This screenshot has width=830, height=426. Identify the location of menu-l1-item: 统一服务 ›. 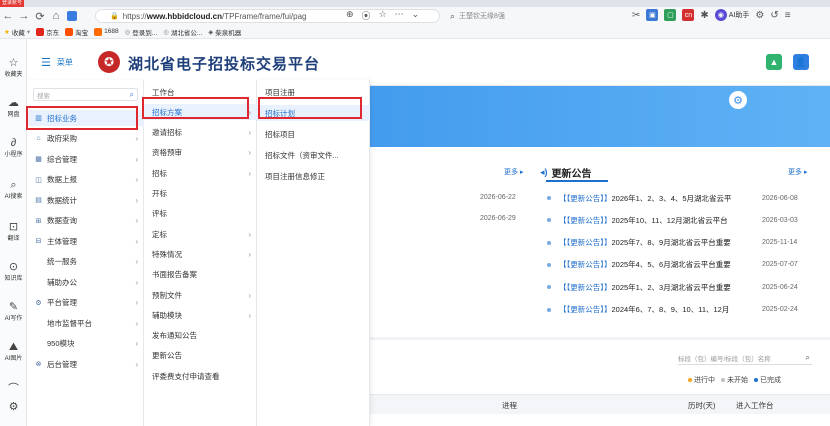
(85, 262).